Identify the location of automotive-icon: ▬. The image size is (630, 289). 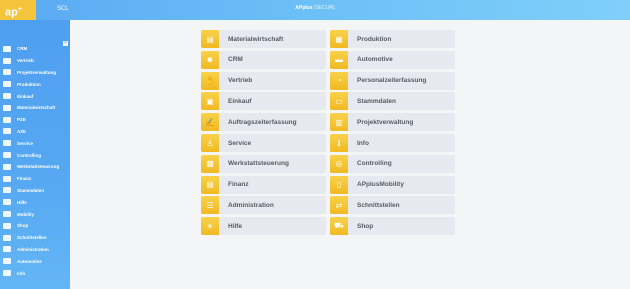
(339, 59).